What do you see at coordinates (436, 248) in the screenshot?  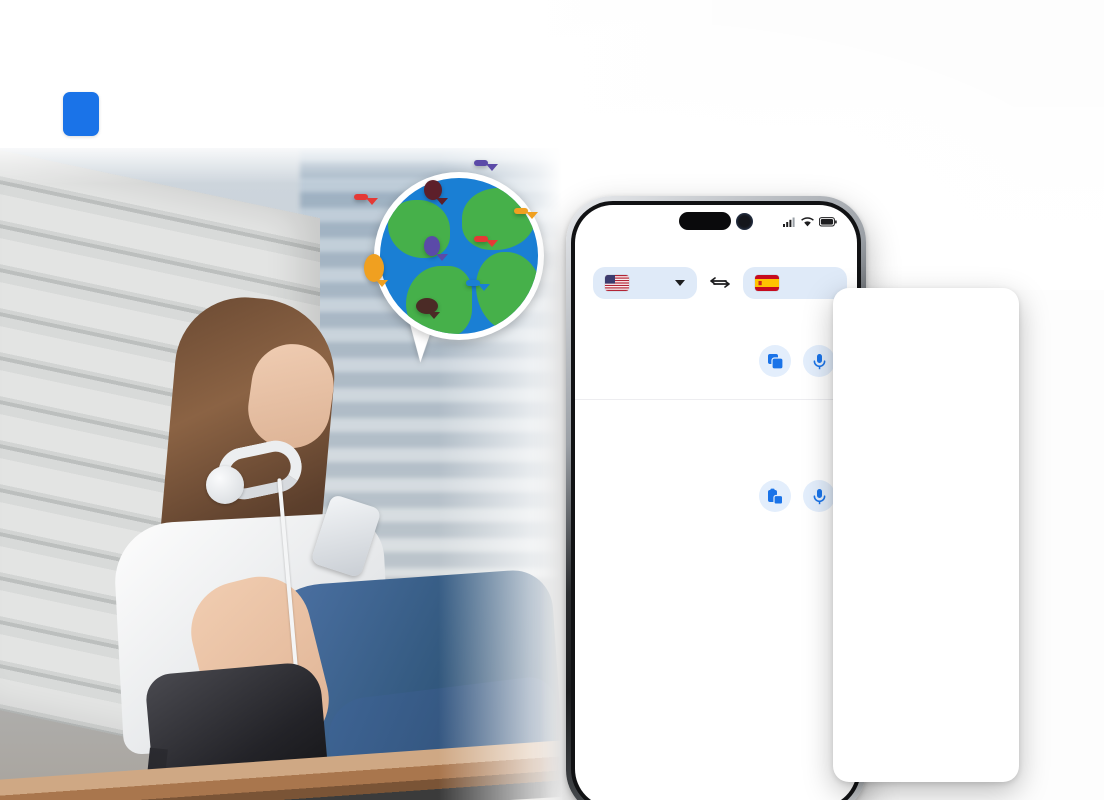 I see `greeting-bubble-nihao` at bounding box center [436, 248].